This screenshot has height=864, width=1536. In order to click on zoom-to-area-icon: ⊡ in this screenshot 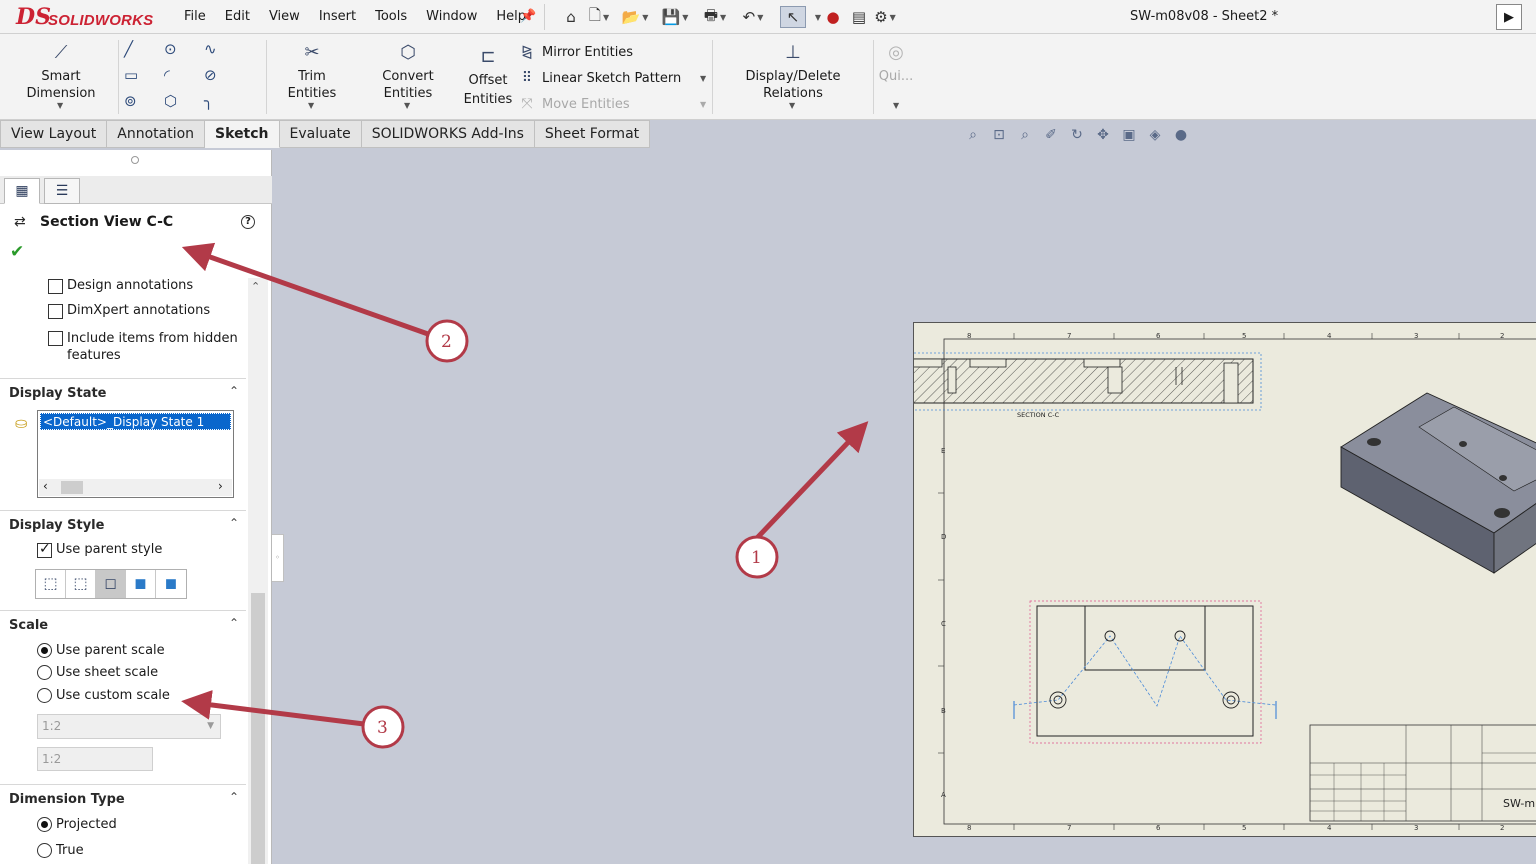, I will do `click(999, 135)`.